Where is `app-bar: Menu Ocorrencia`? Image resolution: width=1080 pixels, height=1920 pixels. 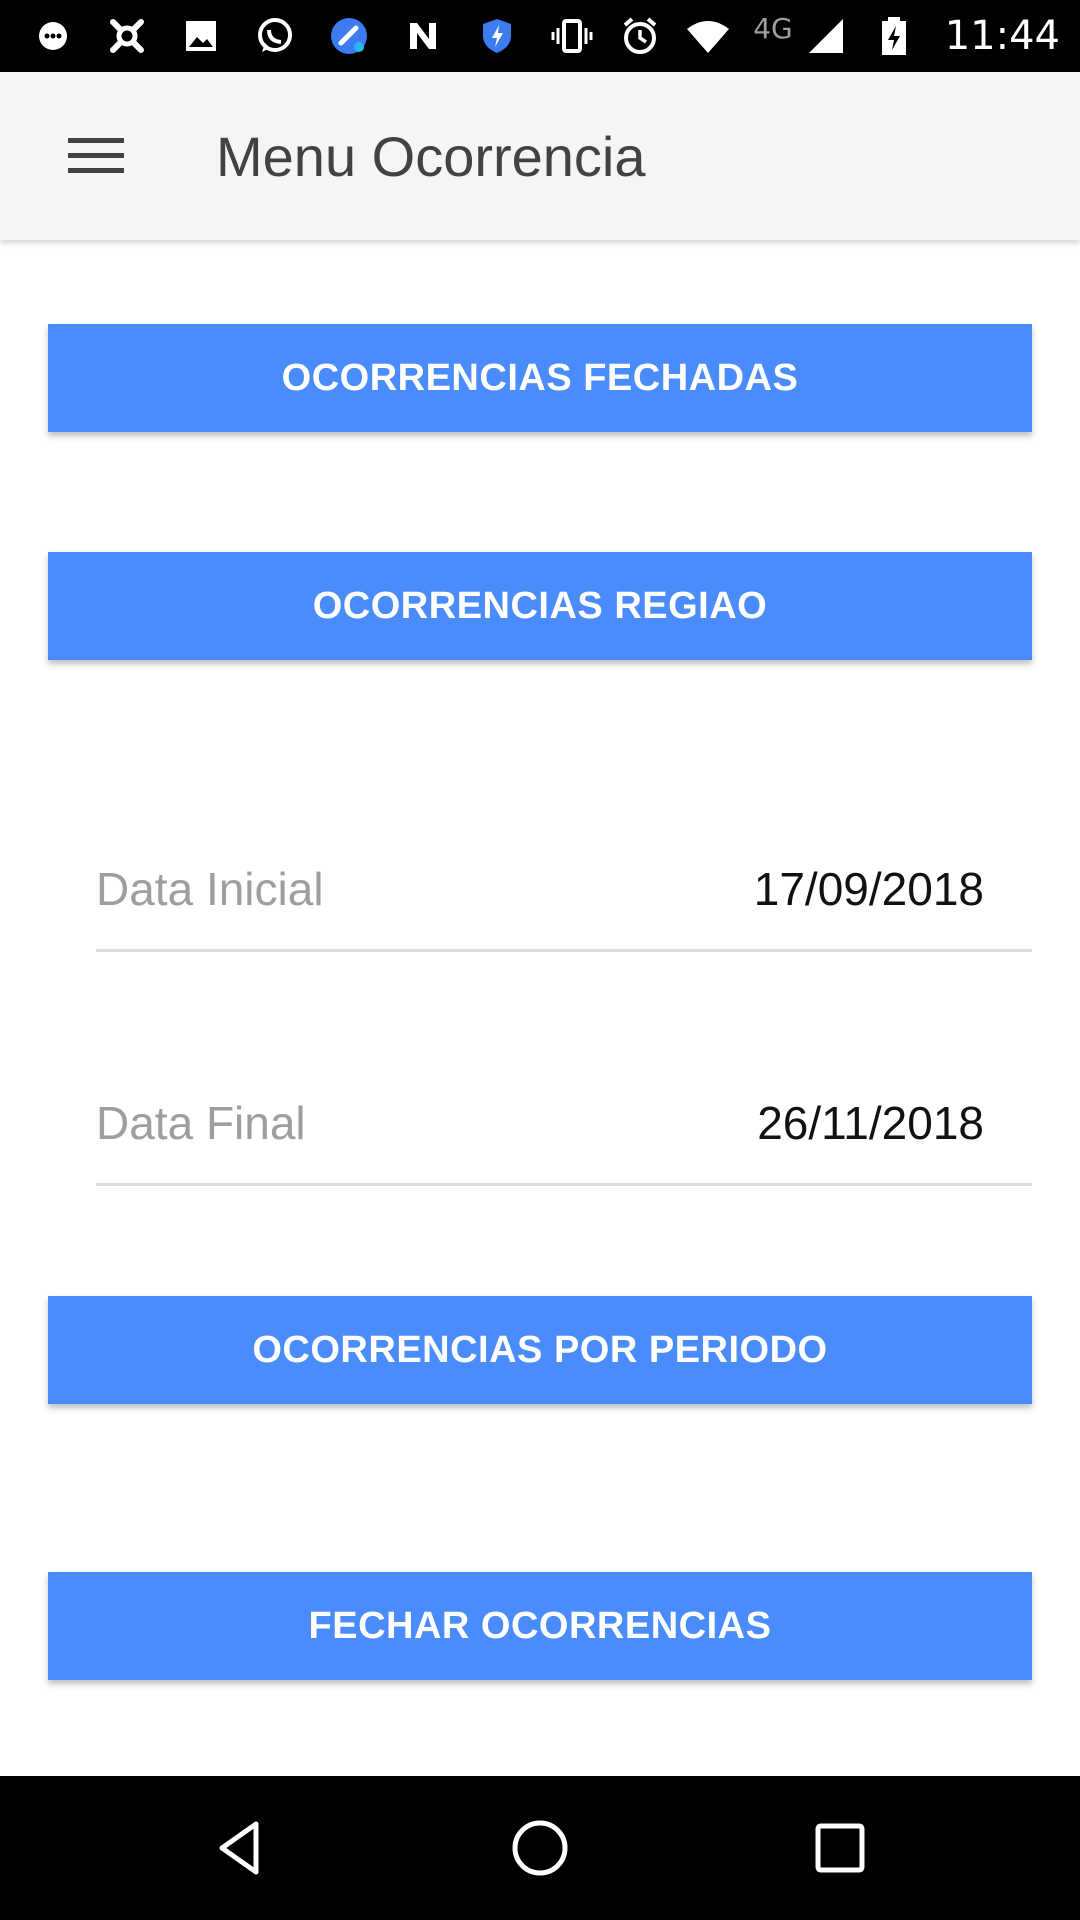 app-bar: Menu Ocorrencia is located at coordinates (540, 156).